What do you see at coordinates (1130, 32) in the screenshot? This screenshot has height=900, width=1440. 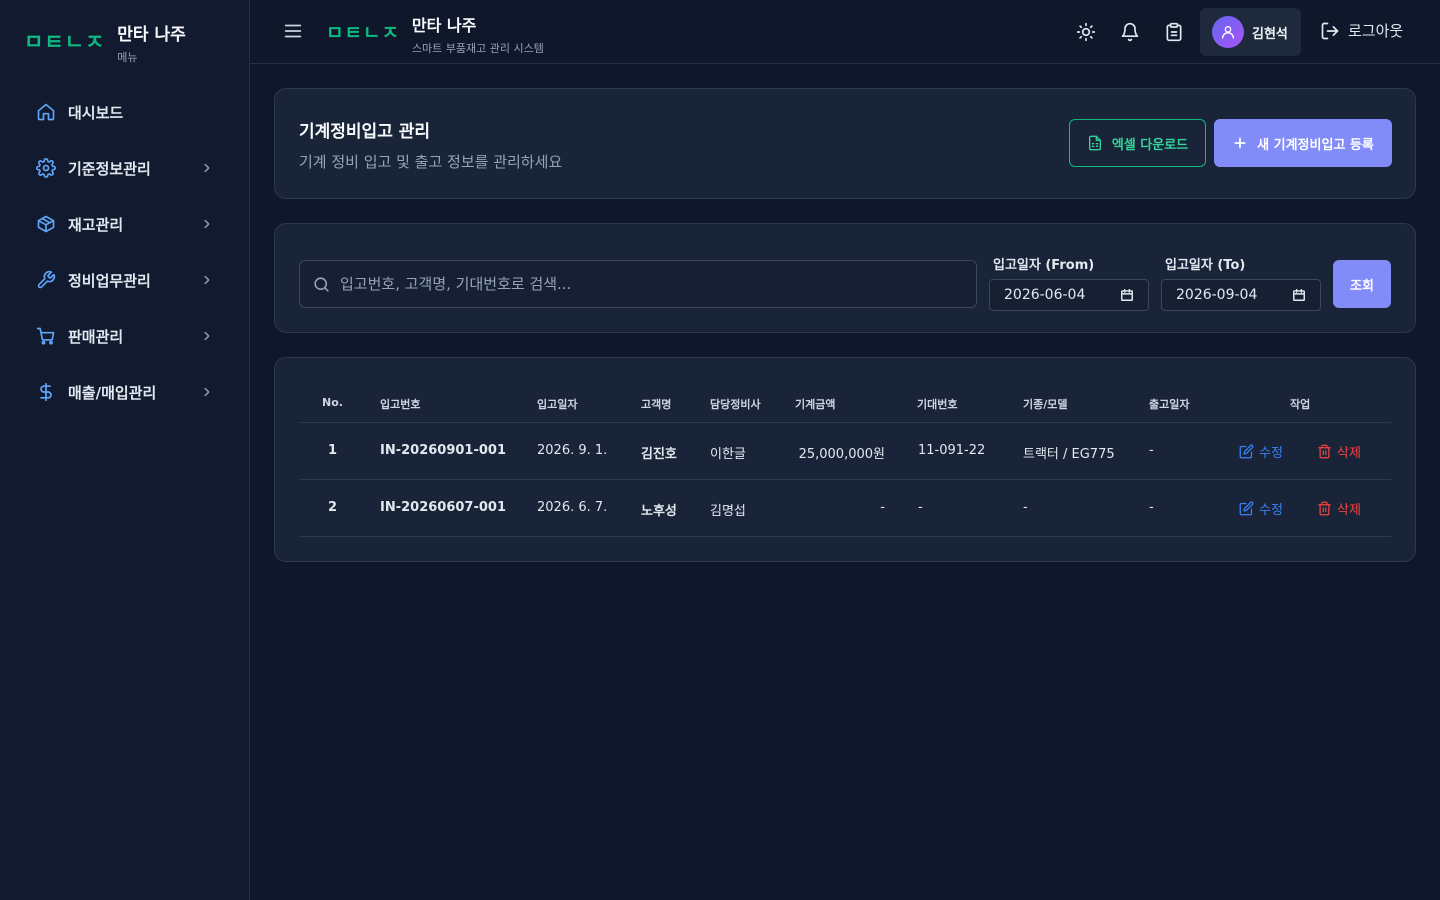 I see `bell-icon` at bounding box center [1130, 32].